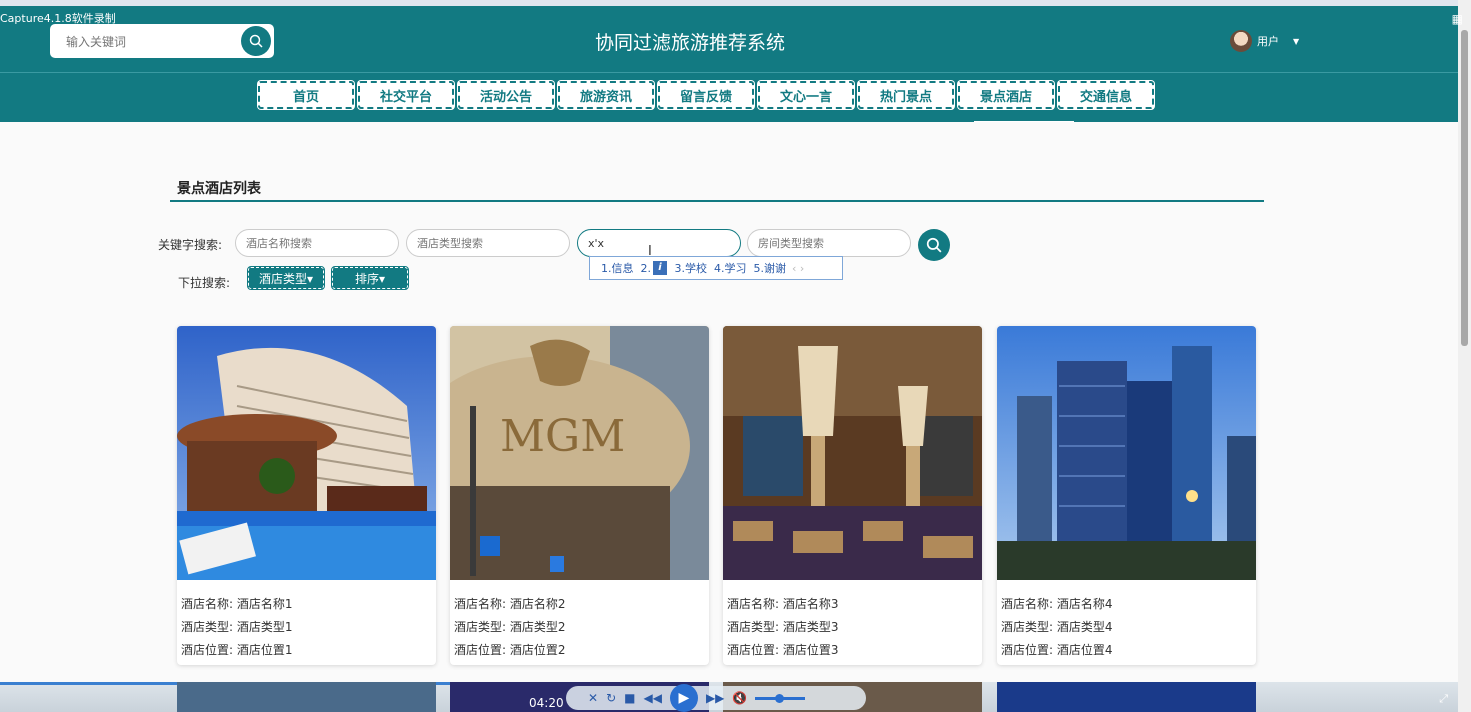  I want to click on room-type-search-input, so click(829, 243).